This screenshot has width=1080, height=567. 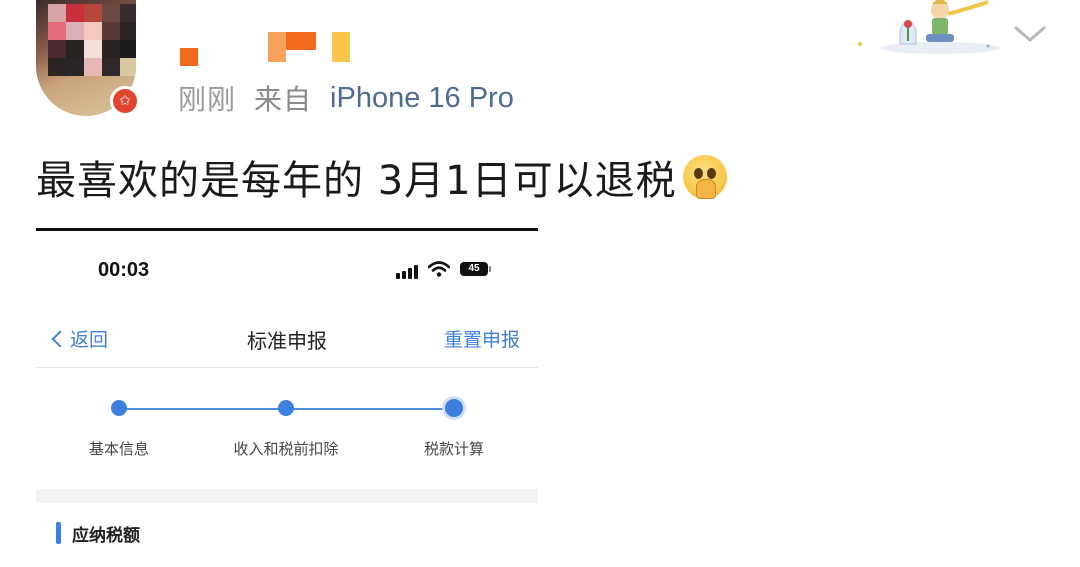 What do you see at coordinates (475, 269) in the screenshot?
I see `battery-icon: 45` at bounding box center [475, 269].